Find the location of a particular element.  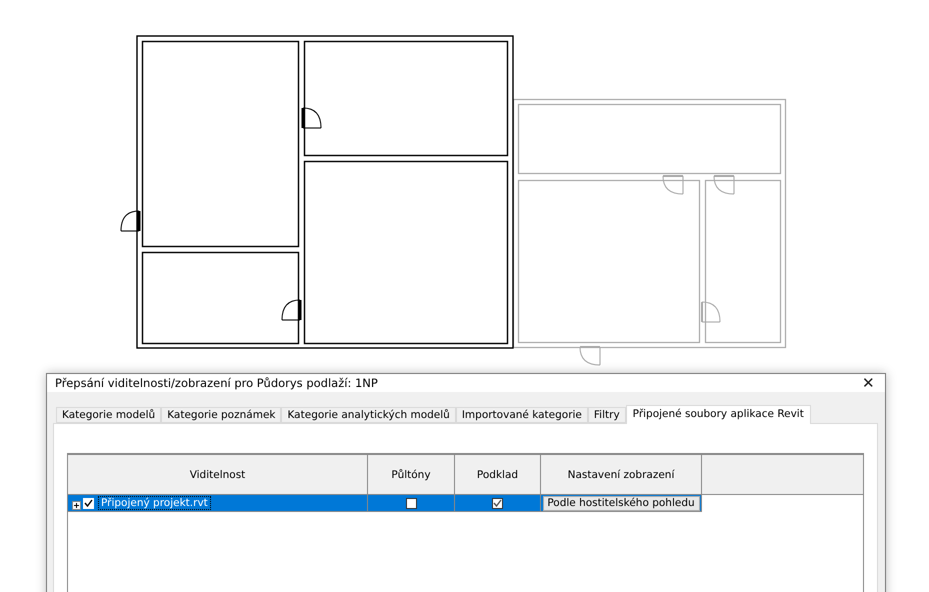

tab: Kategorie poznámek is located at coordinates (221, 415).